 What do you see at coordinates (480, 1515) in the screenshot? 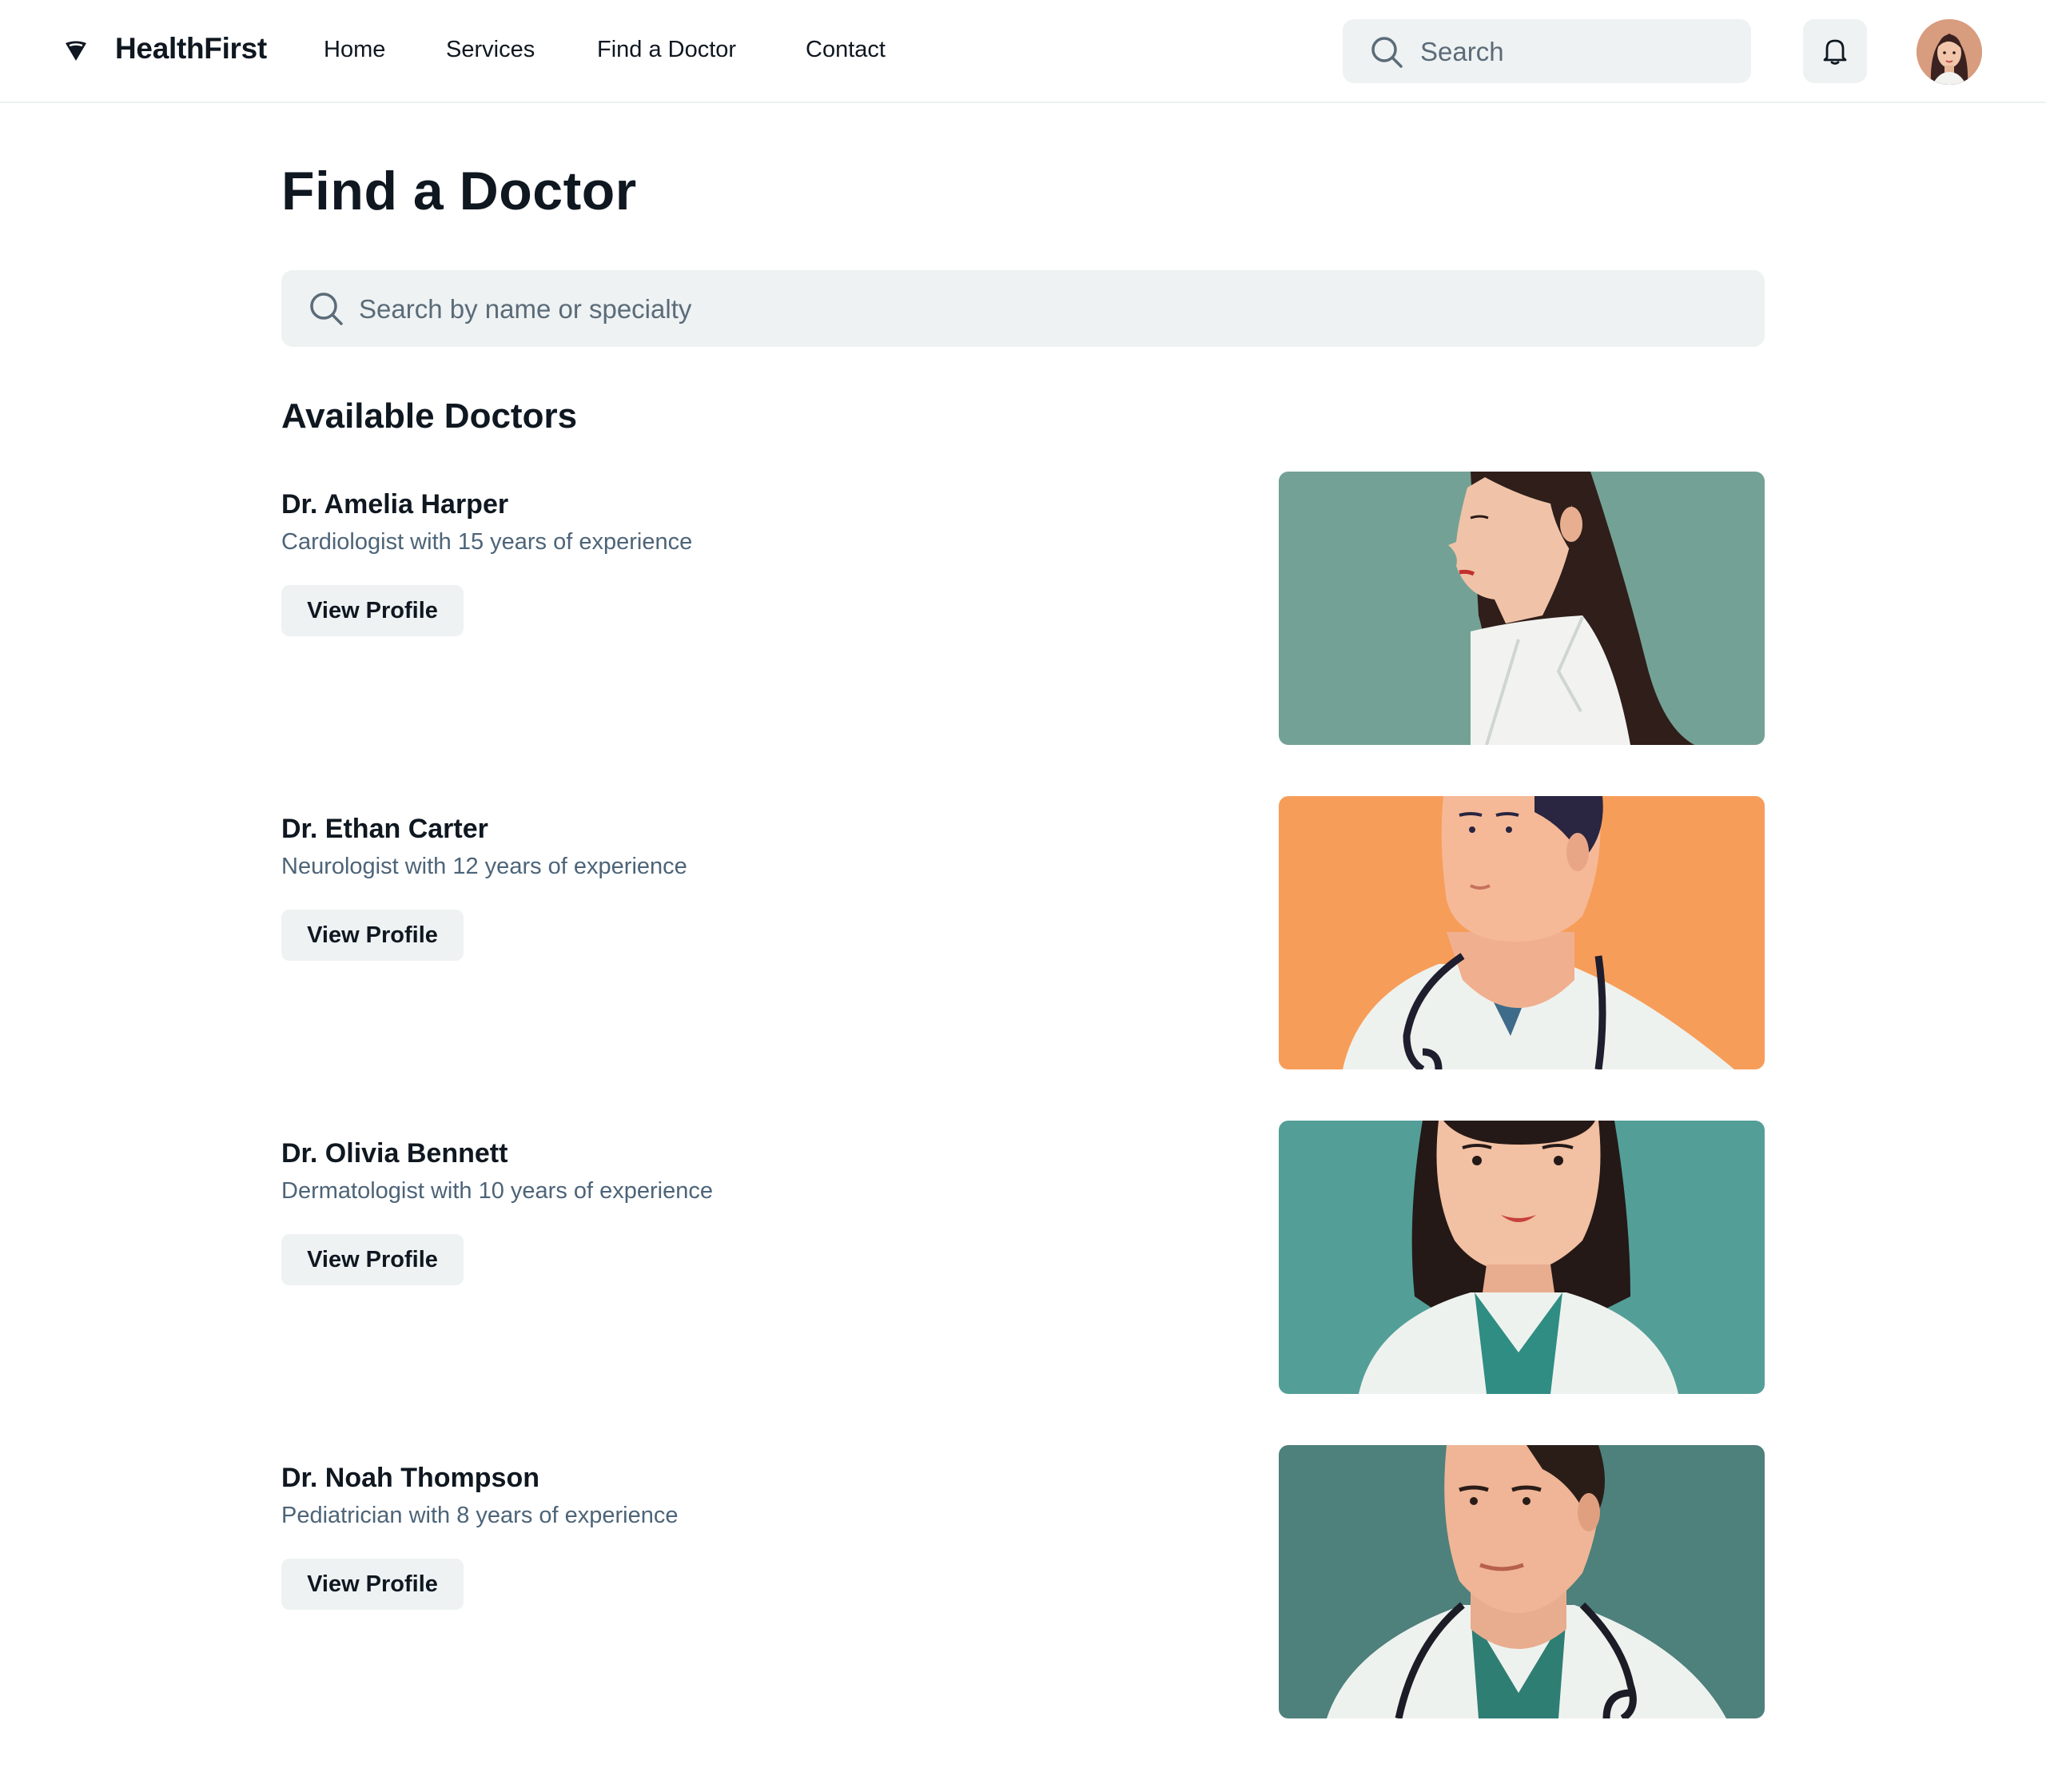
I see `doctor-description: Pediatrician with 8 years of experience` at bounding box center [480, 1515].